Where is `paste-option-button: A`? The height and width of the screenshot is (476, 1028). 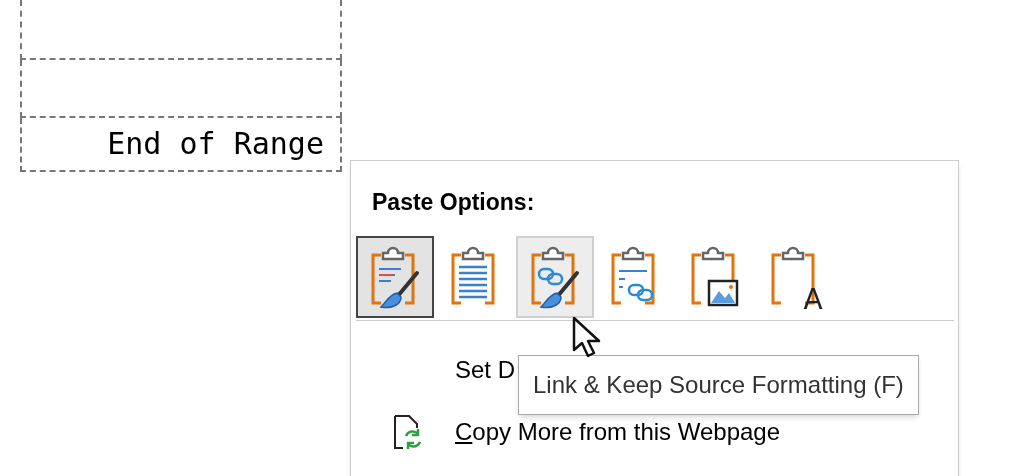 paste-option-button: A is located at coordinates (795, 276).